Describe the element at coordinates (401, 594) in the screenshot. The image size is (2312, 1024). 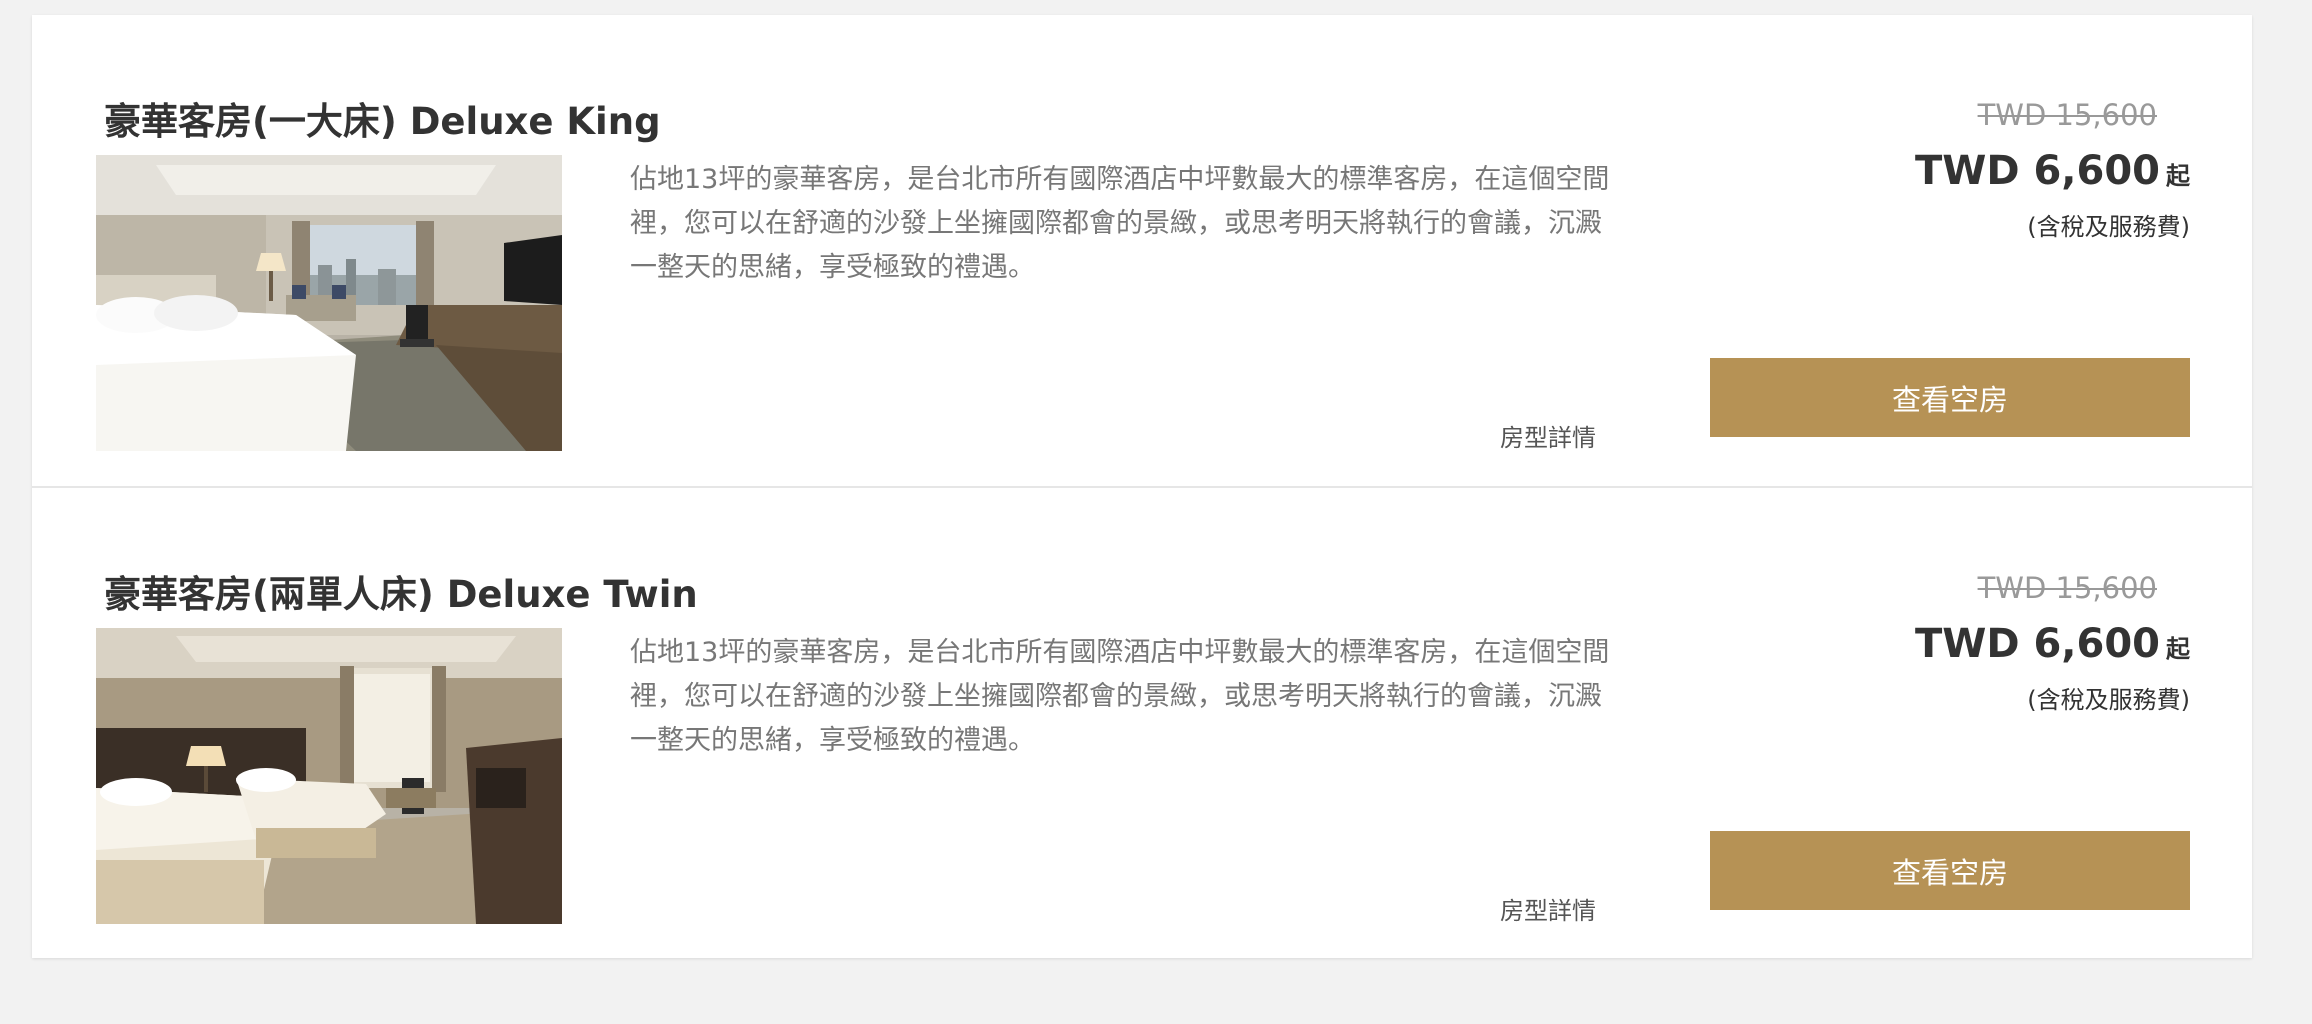
I see `room-title: 豪華客房(兩單人床) Deluxe Twin` at that location.